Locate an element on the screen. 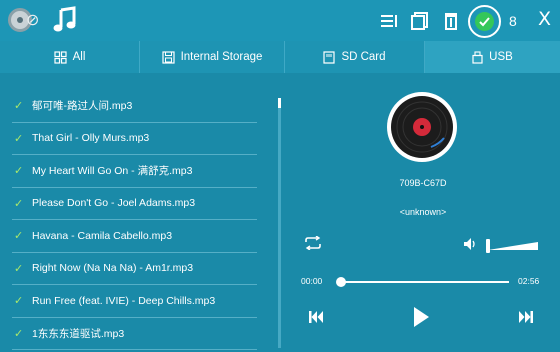 The width and height of the screenshot is (560, 352). usb-drive-icon is located at coordinates (477, 57).